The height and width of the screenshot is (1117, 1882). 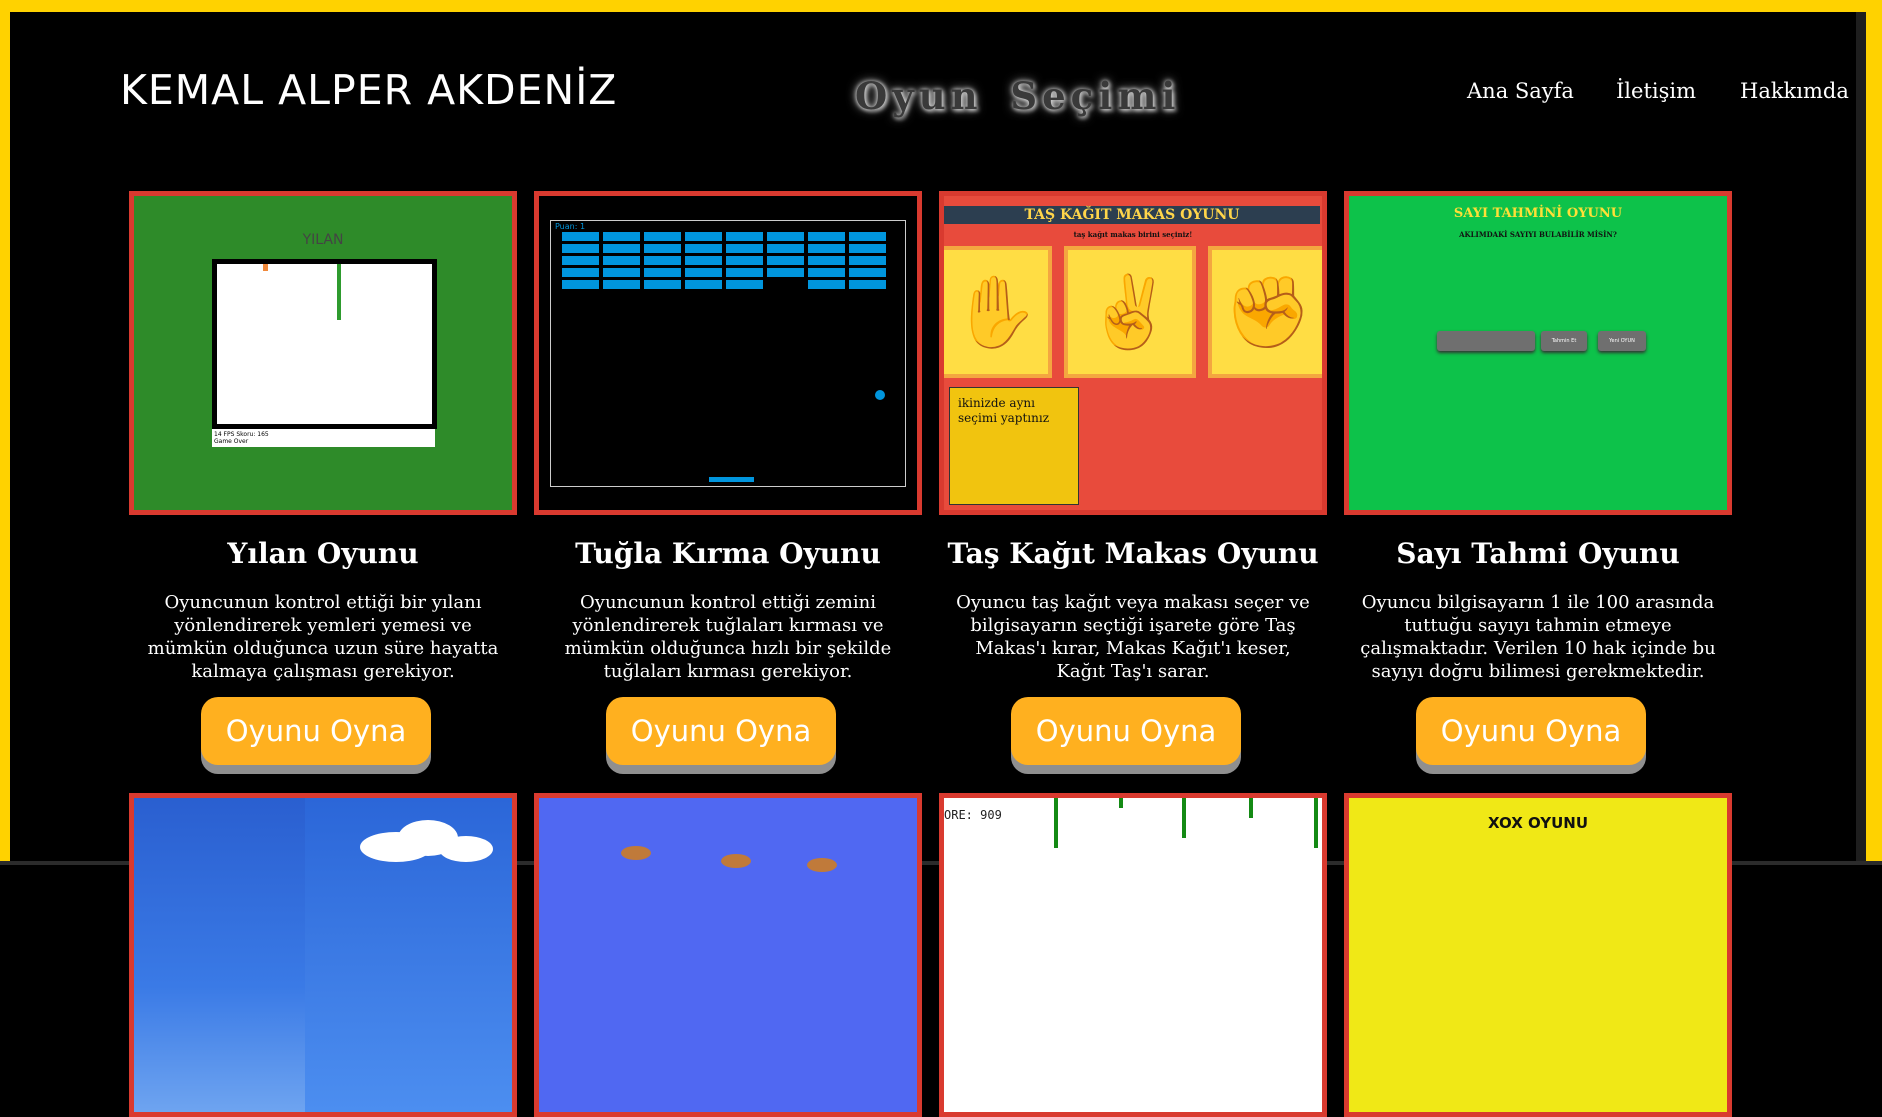 What do you see at coordinates (1133, 234) in the screenshot?
I see `rps-thumb-subtitle: taş kağıt makas birini seçiniz!` at bounding box center [1133, 234].